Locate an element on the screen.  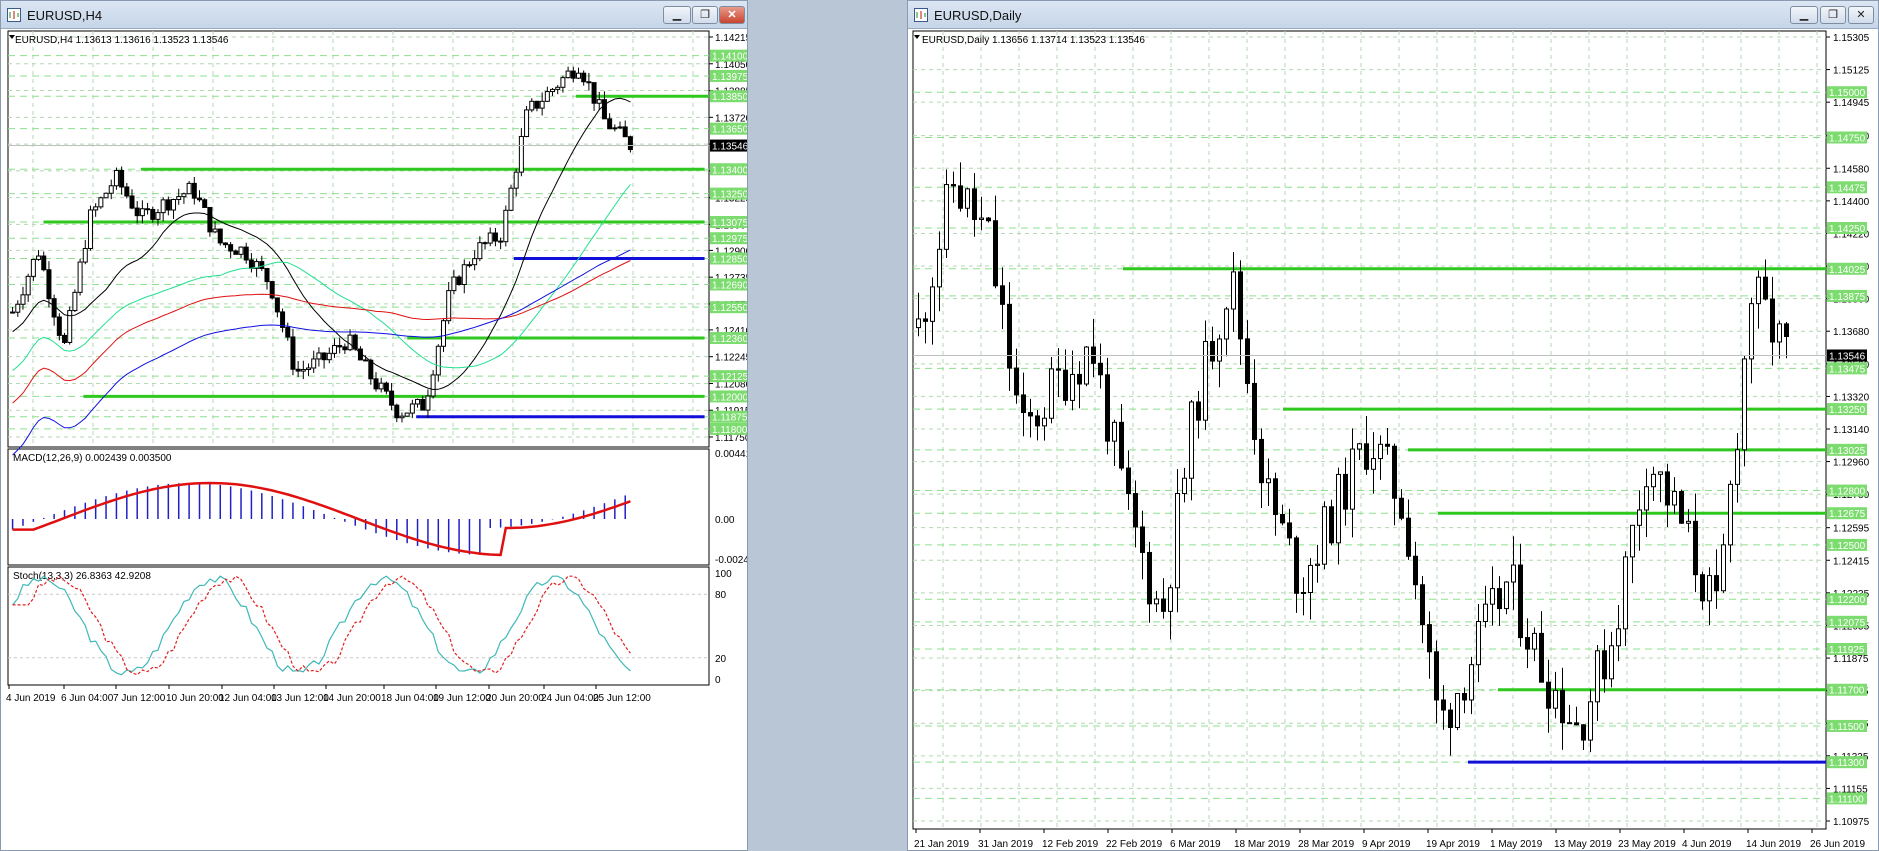
time-axis-label: 22 Feb 2019 is located at coordinates (1134, 844).